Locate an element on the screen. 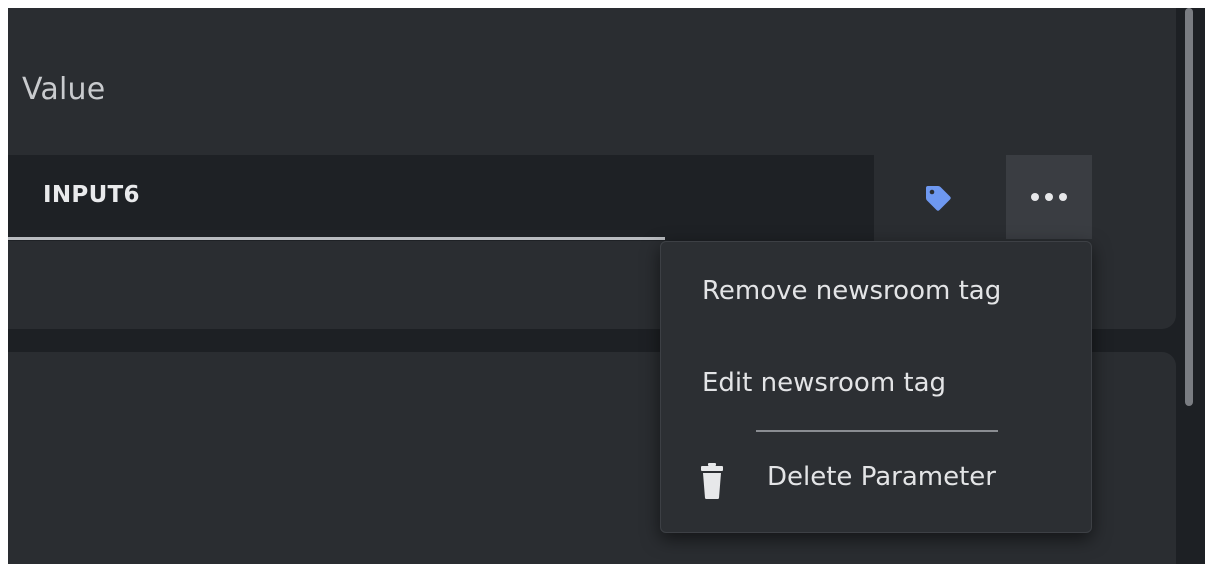 This screenshot has width=1205, height=564. menu-item-remove-newsroom-tag: Remove newsroom tag is located at coordinates (876, 295).